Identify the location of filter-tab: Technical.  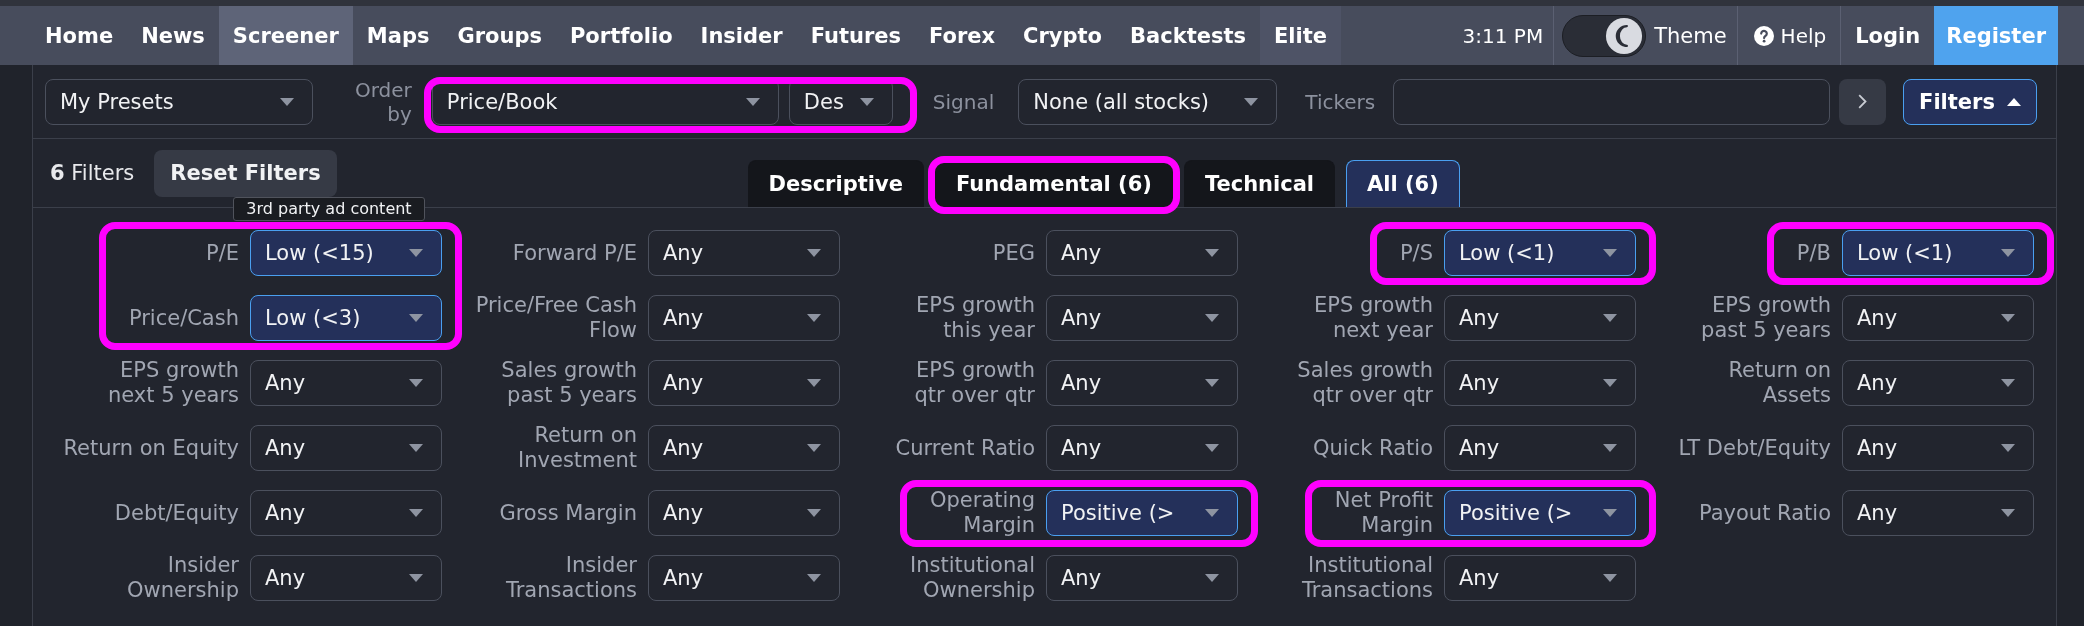
(1259, 183).